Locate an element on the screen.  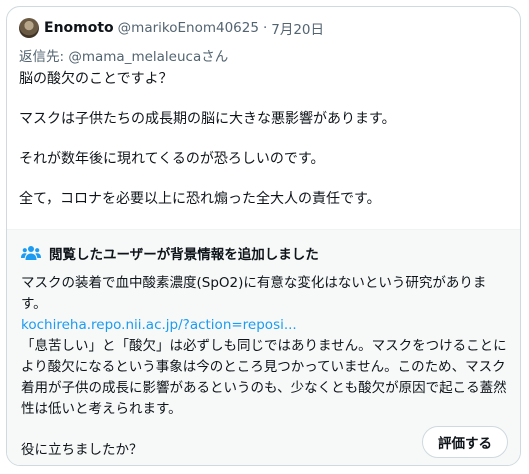
reply-suffix: さん is located at coordinates (215, 57).